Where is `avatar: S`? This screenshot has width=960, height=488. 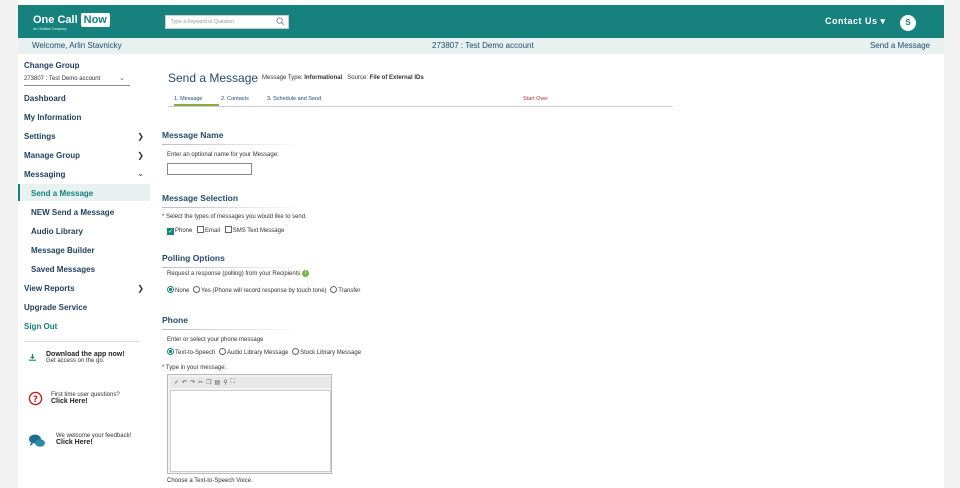 avatar: S is located at coordinates (908, 23).